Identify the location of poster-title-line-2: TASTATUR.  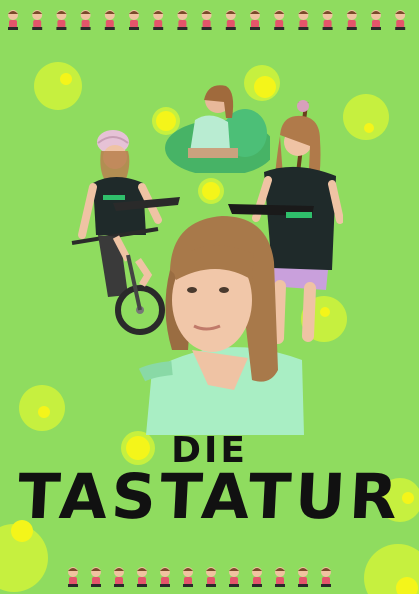
(209, 496).